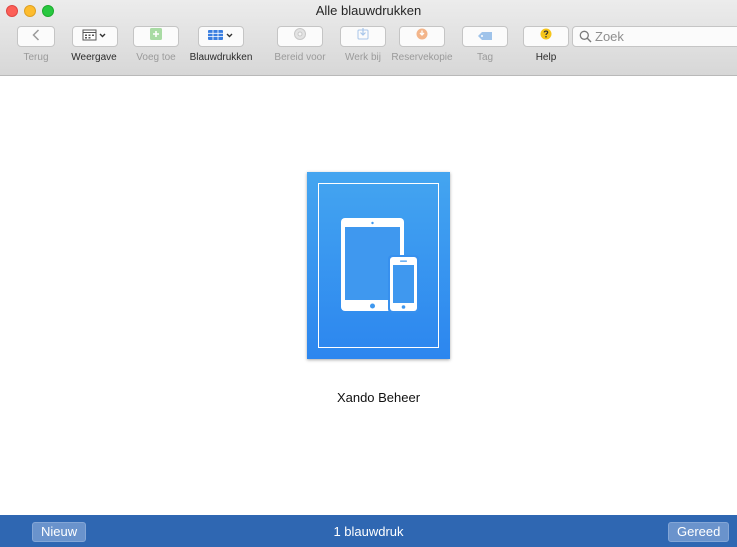 The height and width of the screenshot is (547, 737). I want to click on blueprints-grid-icon, so click(221, 37).